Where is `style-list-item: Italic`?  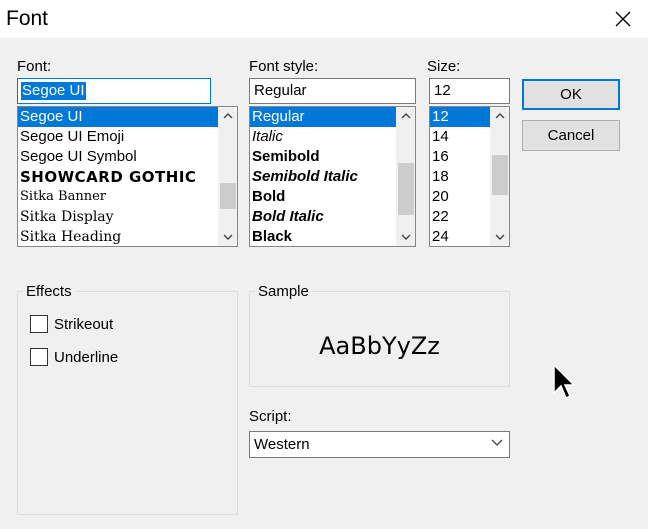
style-list-item: Italic is located at coordinates (323, 137).